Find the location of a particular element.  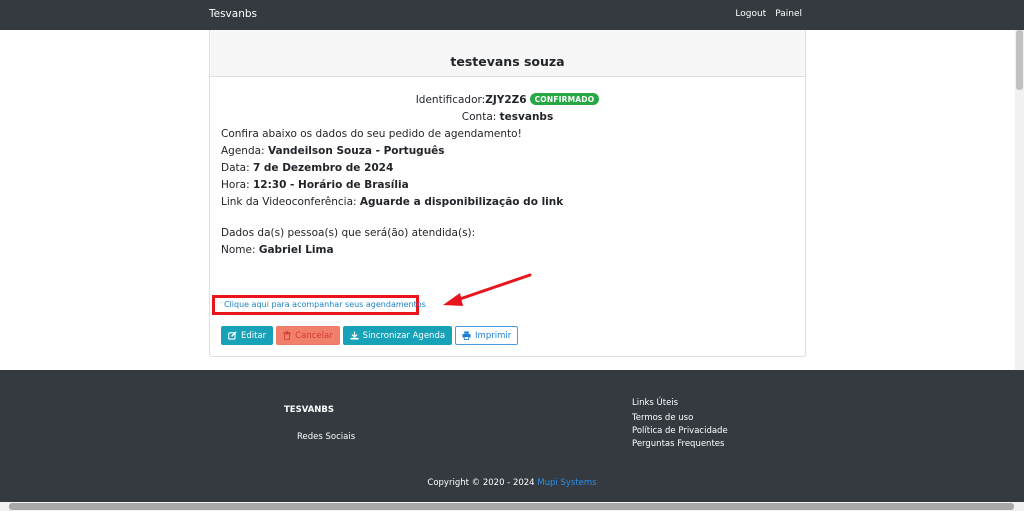

copyright-text: Copyright © 2020 - 2024 is located at coordinates (482, 483).